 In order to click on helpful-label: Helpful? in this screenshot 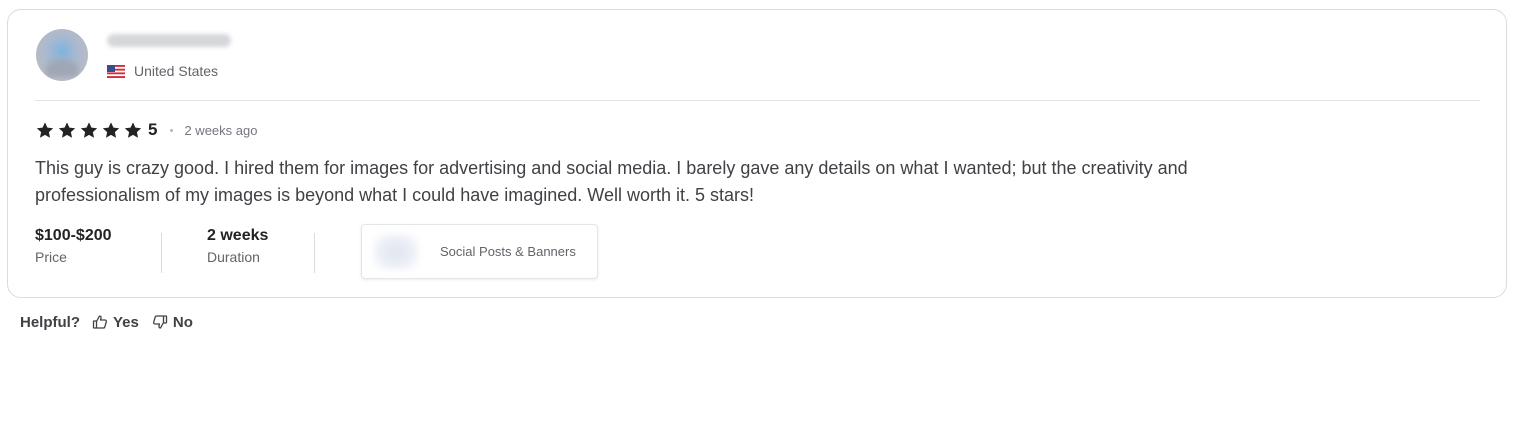, I will do `click(50, 322)`.